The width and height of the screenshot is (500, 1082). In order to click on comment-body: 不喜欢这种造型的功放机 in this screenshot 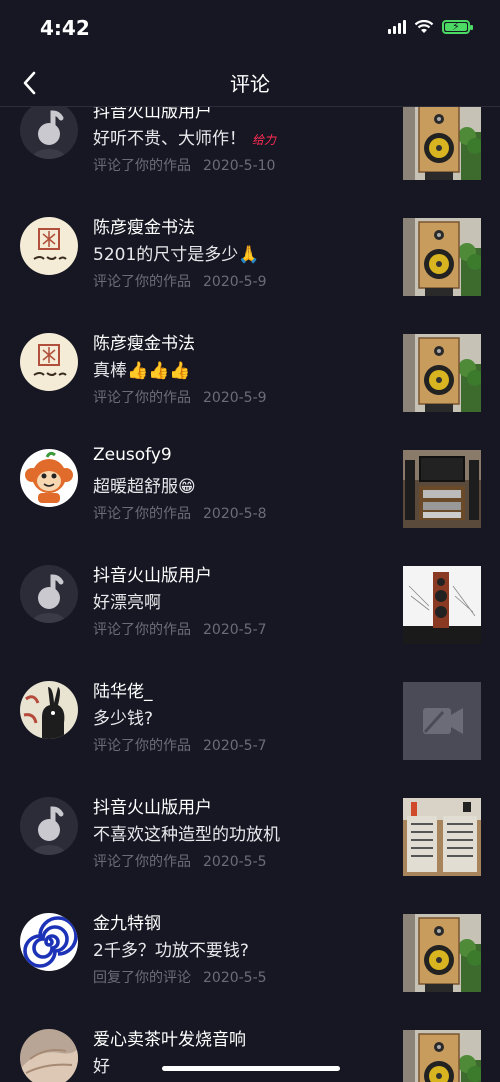, I will do `click(186, 835)`.